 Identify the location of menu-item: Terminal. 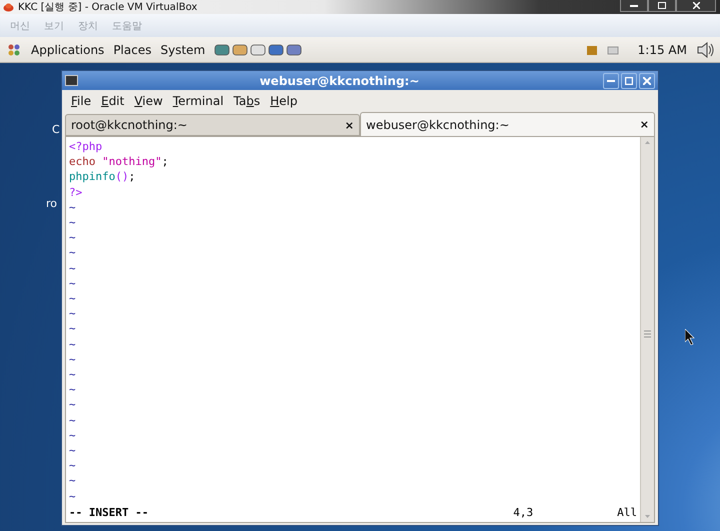
(198, 101).